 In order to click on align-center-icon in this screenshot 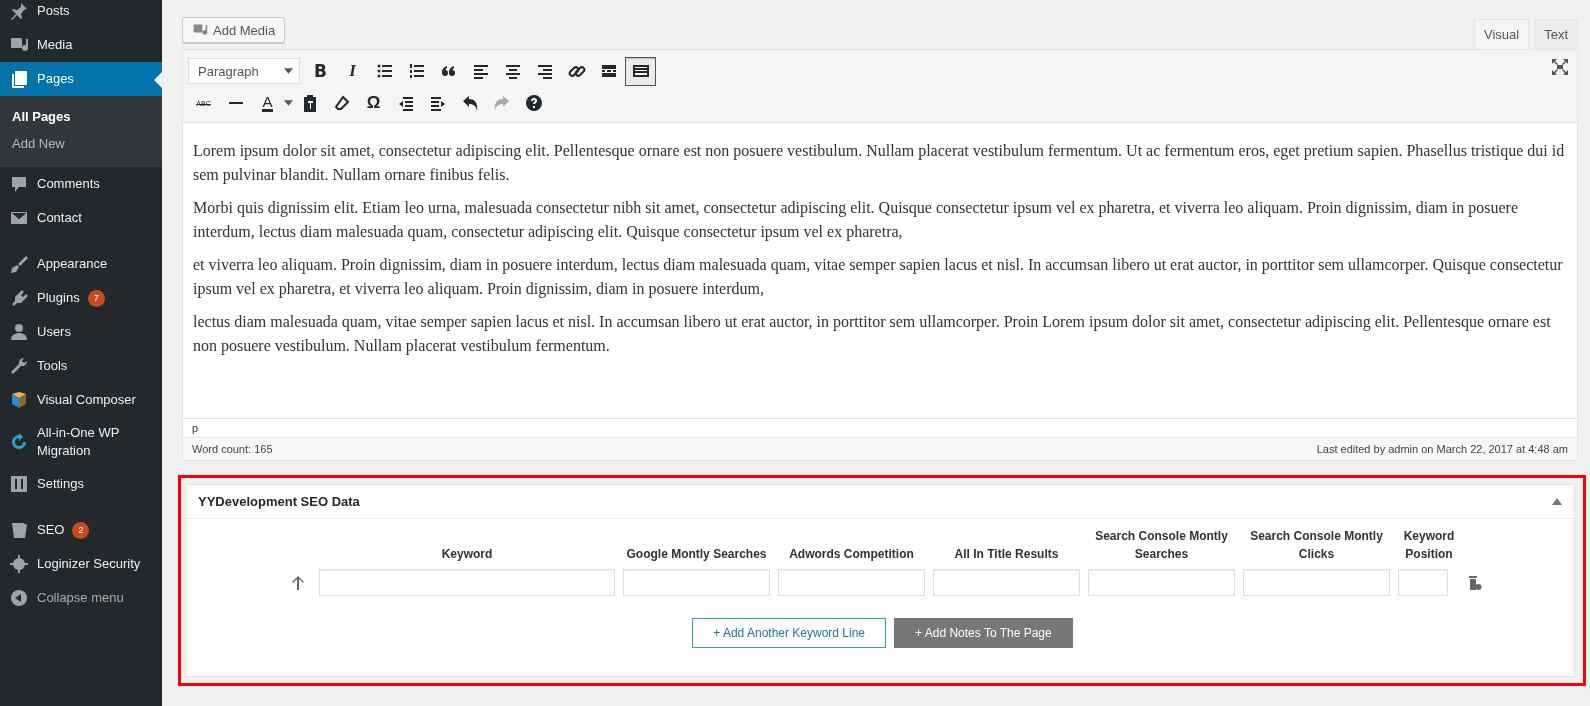, I will do `click(512, 71)`.